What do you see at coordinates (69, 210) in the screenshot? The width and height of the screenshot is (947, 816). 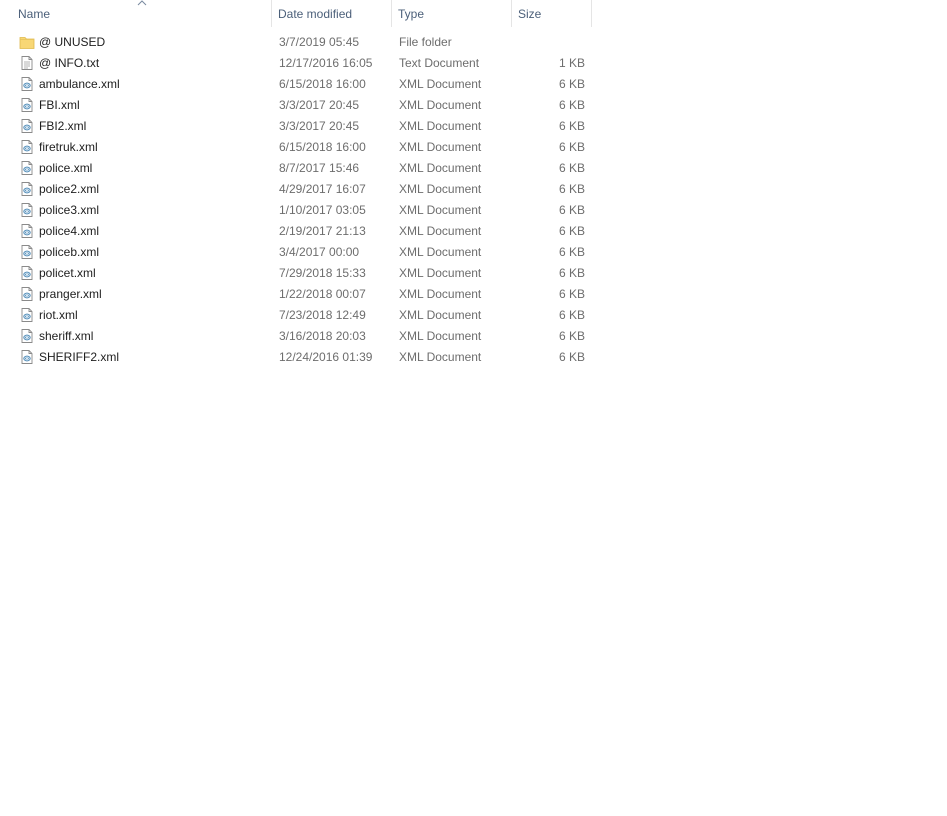 I see `file-name: police3.xml` at bounding box center [69, 210].